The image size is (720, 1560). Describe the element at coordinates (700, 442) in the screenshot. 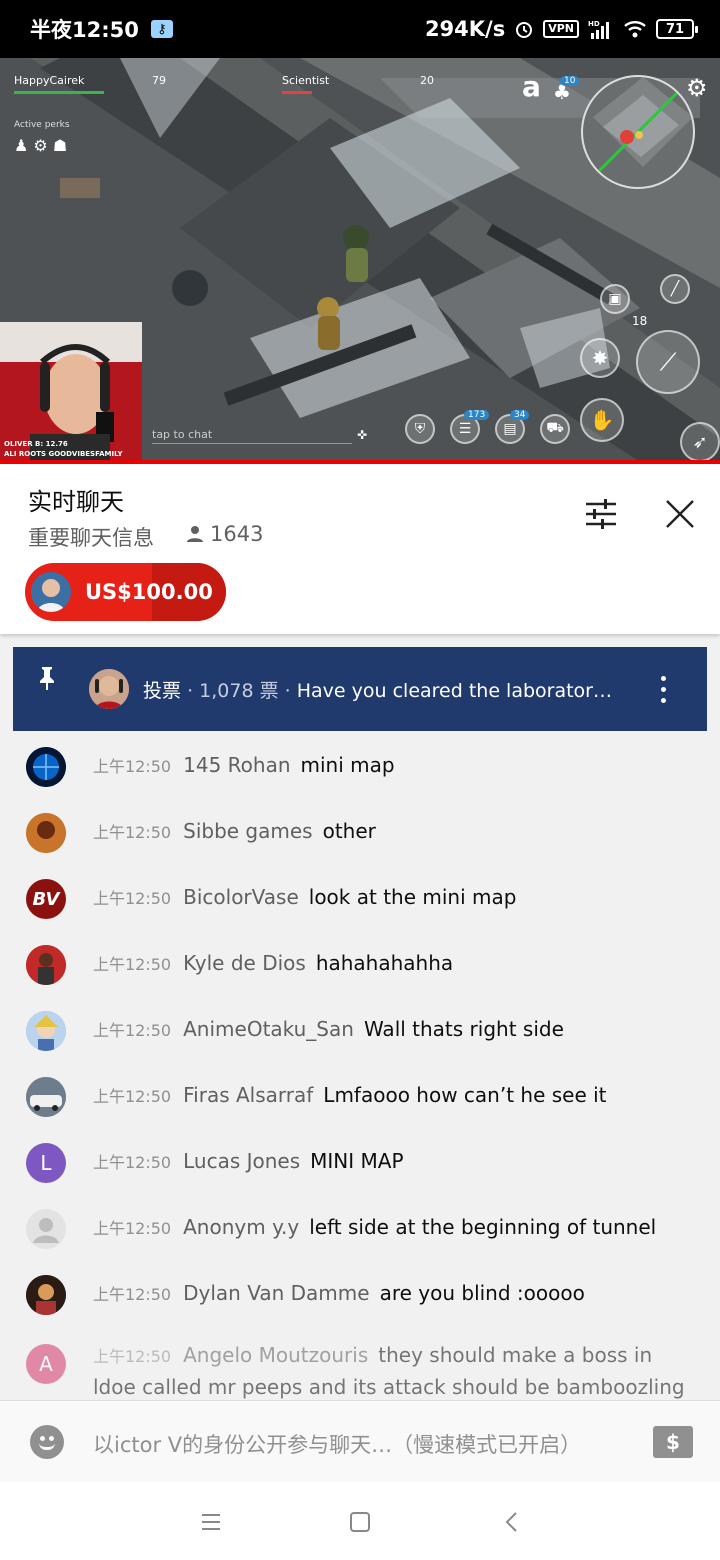

I see `sprint-icon: ➶` at that location.